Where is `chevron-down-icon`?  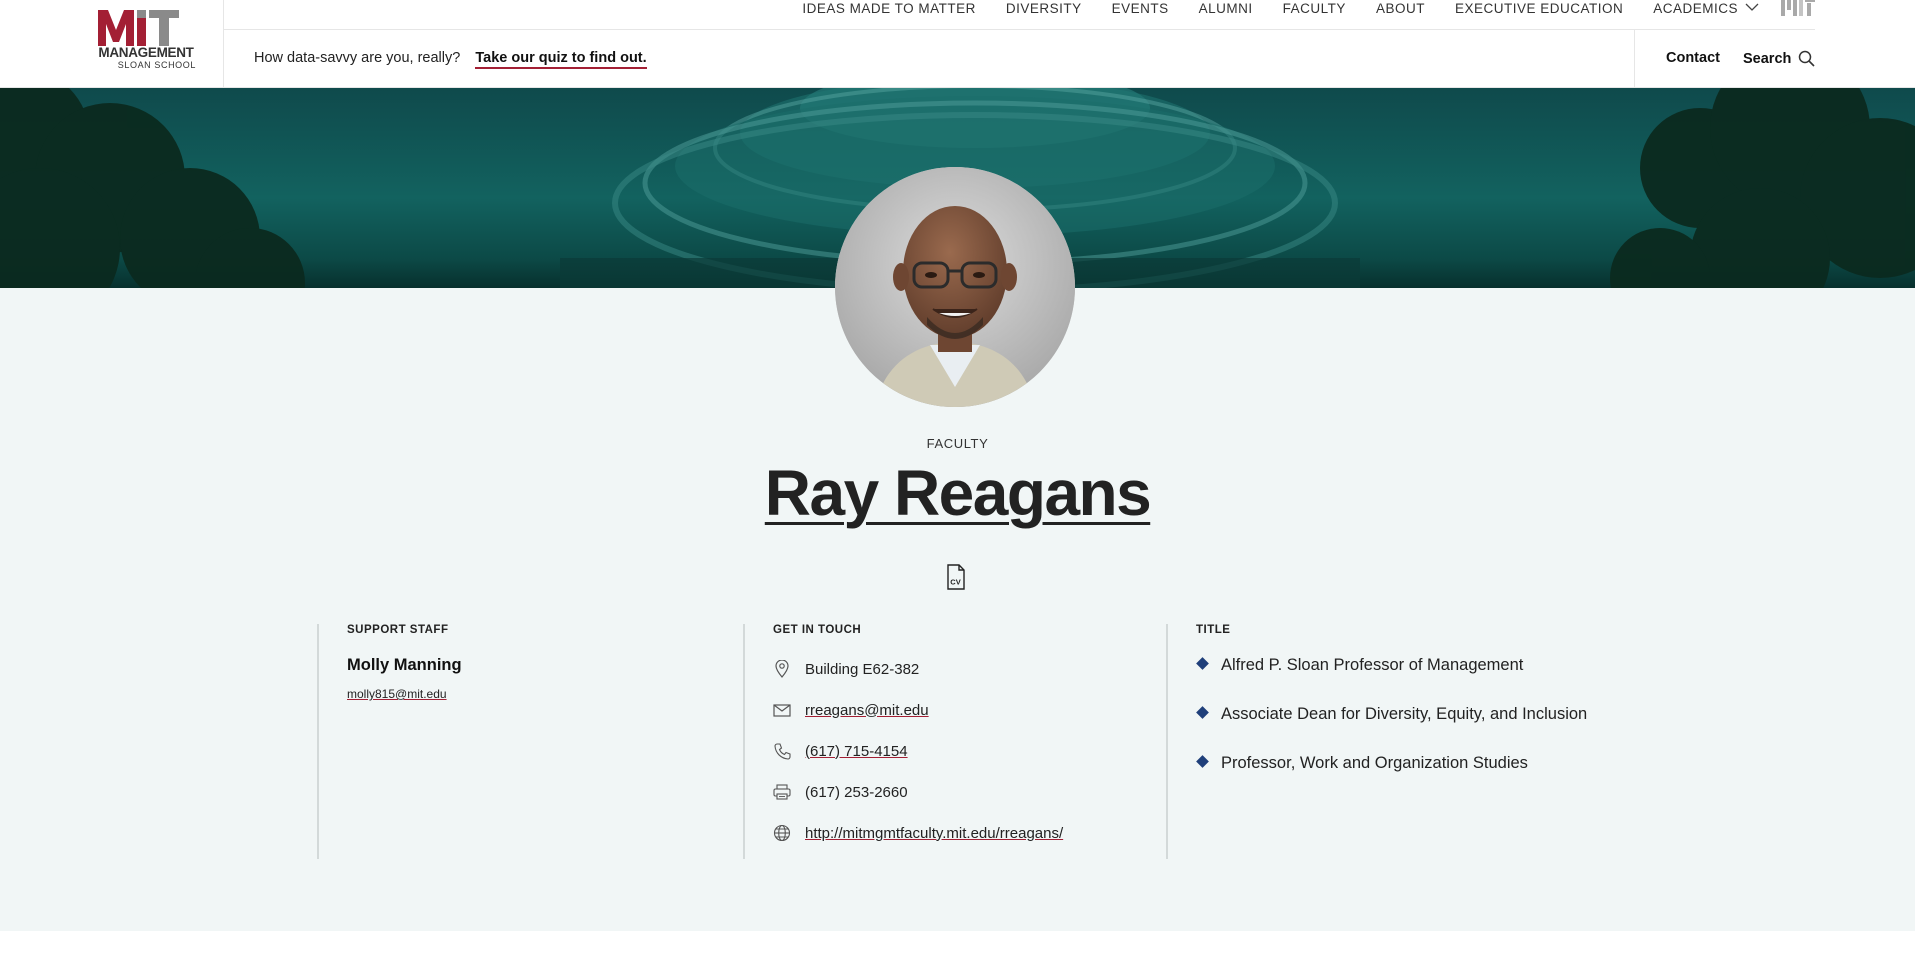
chevron-down-icon is located at coordinates (1752, 7).